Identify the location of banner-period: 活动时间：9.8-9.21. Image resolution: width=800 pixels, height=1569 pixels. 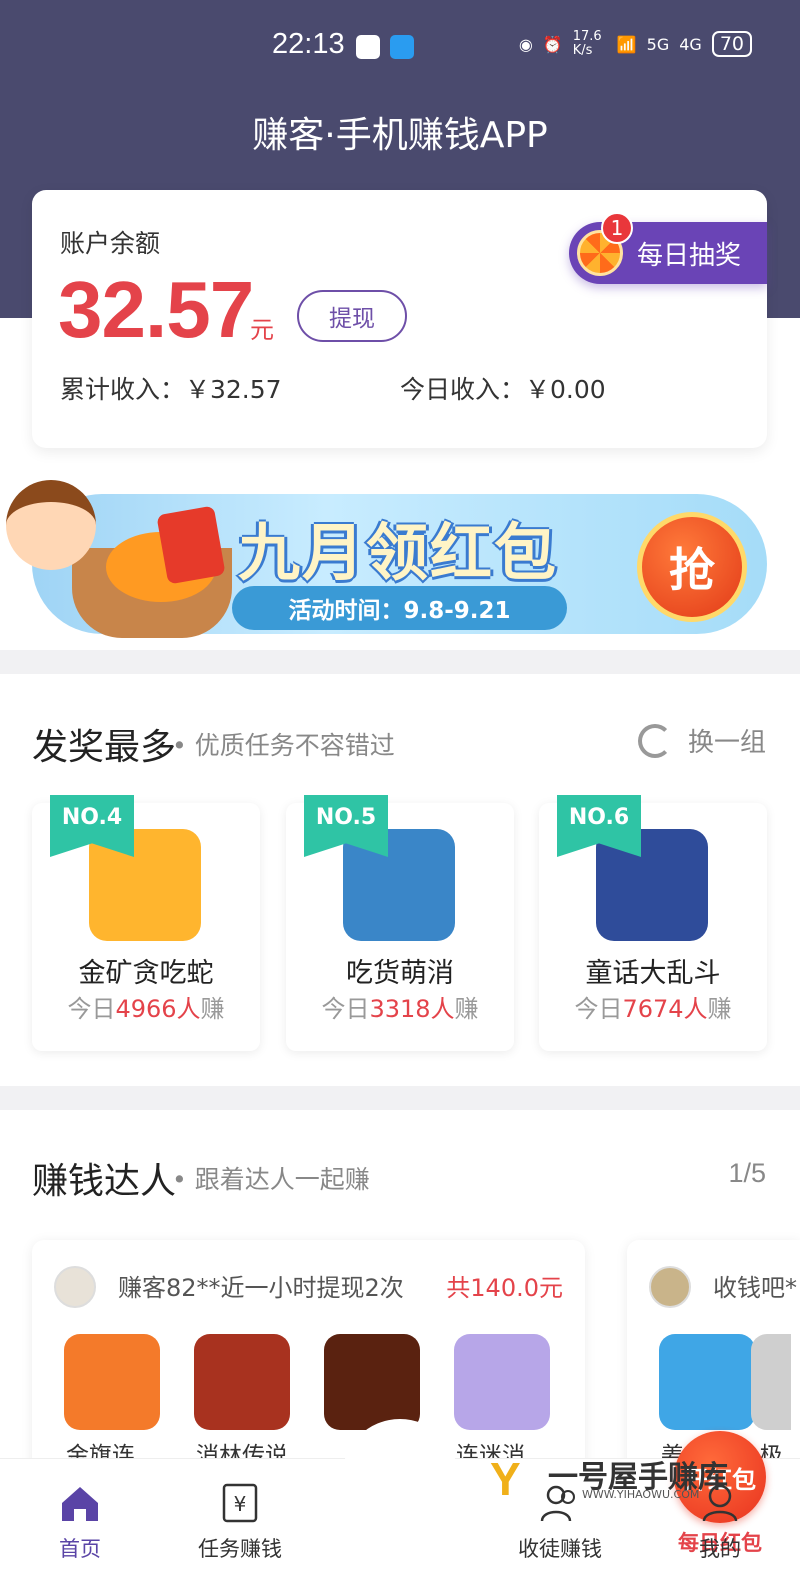
(399, 608).